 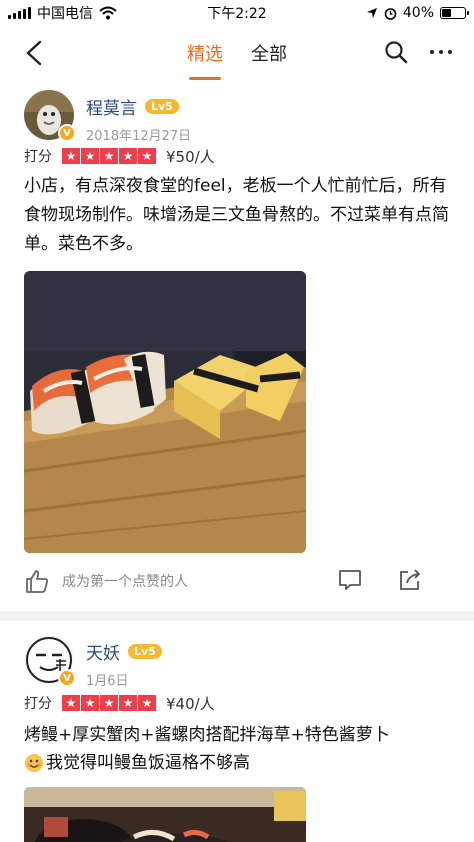 What do you see at coordinates (125, 582) in the screenshot?
I see `like-prompt: 成为第一个点赞的人` at bounding box center [125, 582].